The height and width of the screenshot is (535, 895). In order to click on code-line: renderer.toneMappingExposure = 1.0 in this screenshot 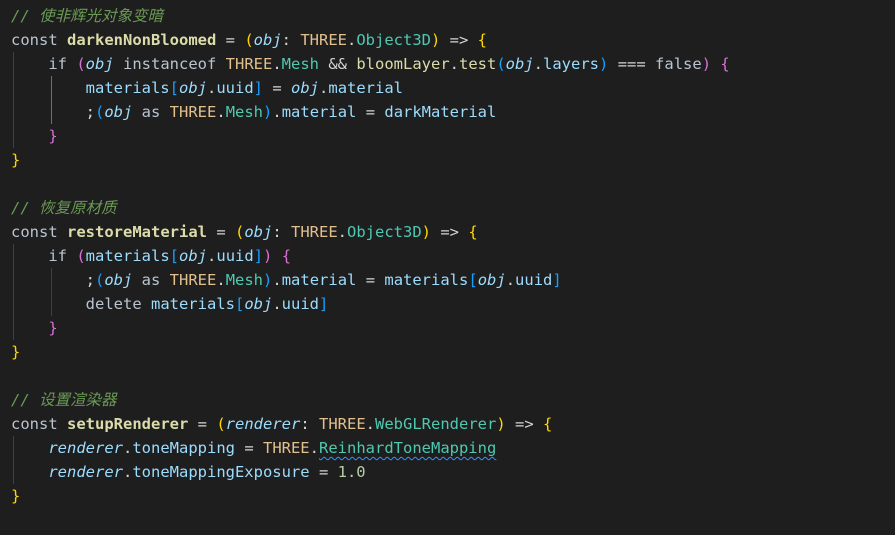, I will do `click(188, 472)`.